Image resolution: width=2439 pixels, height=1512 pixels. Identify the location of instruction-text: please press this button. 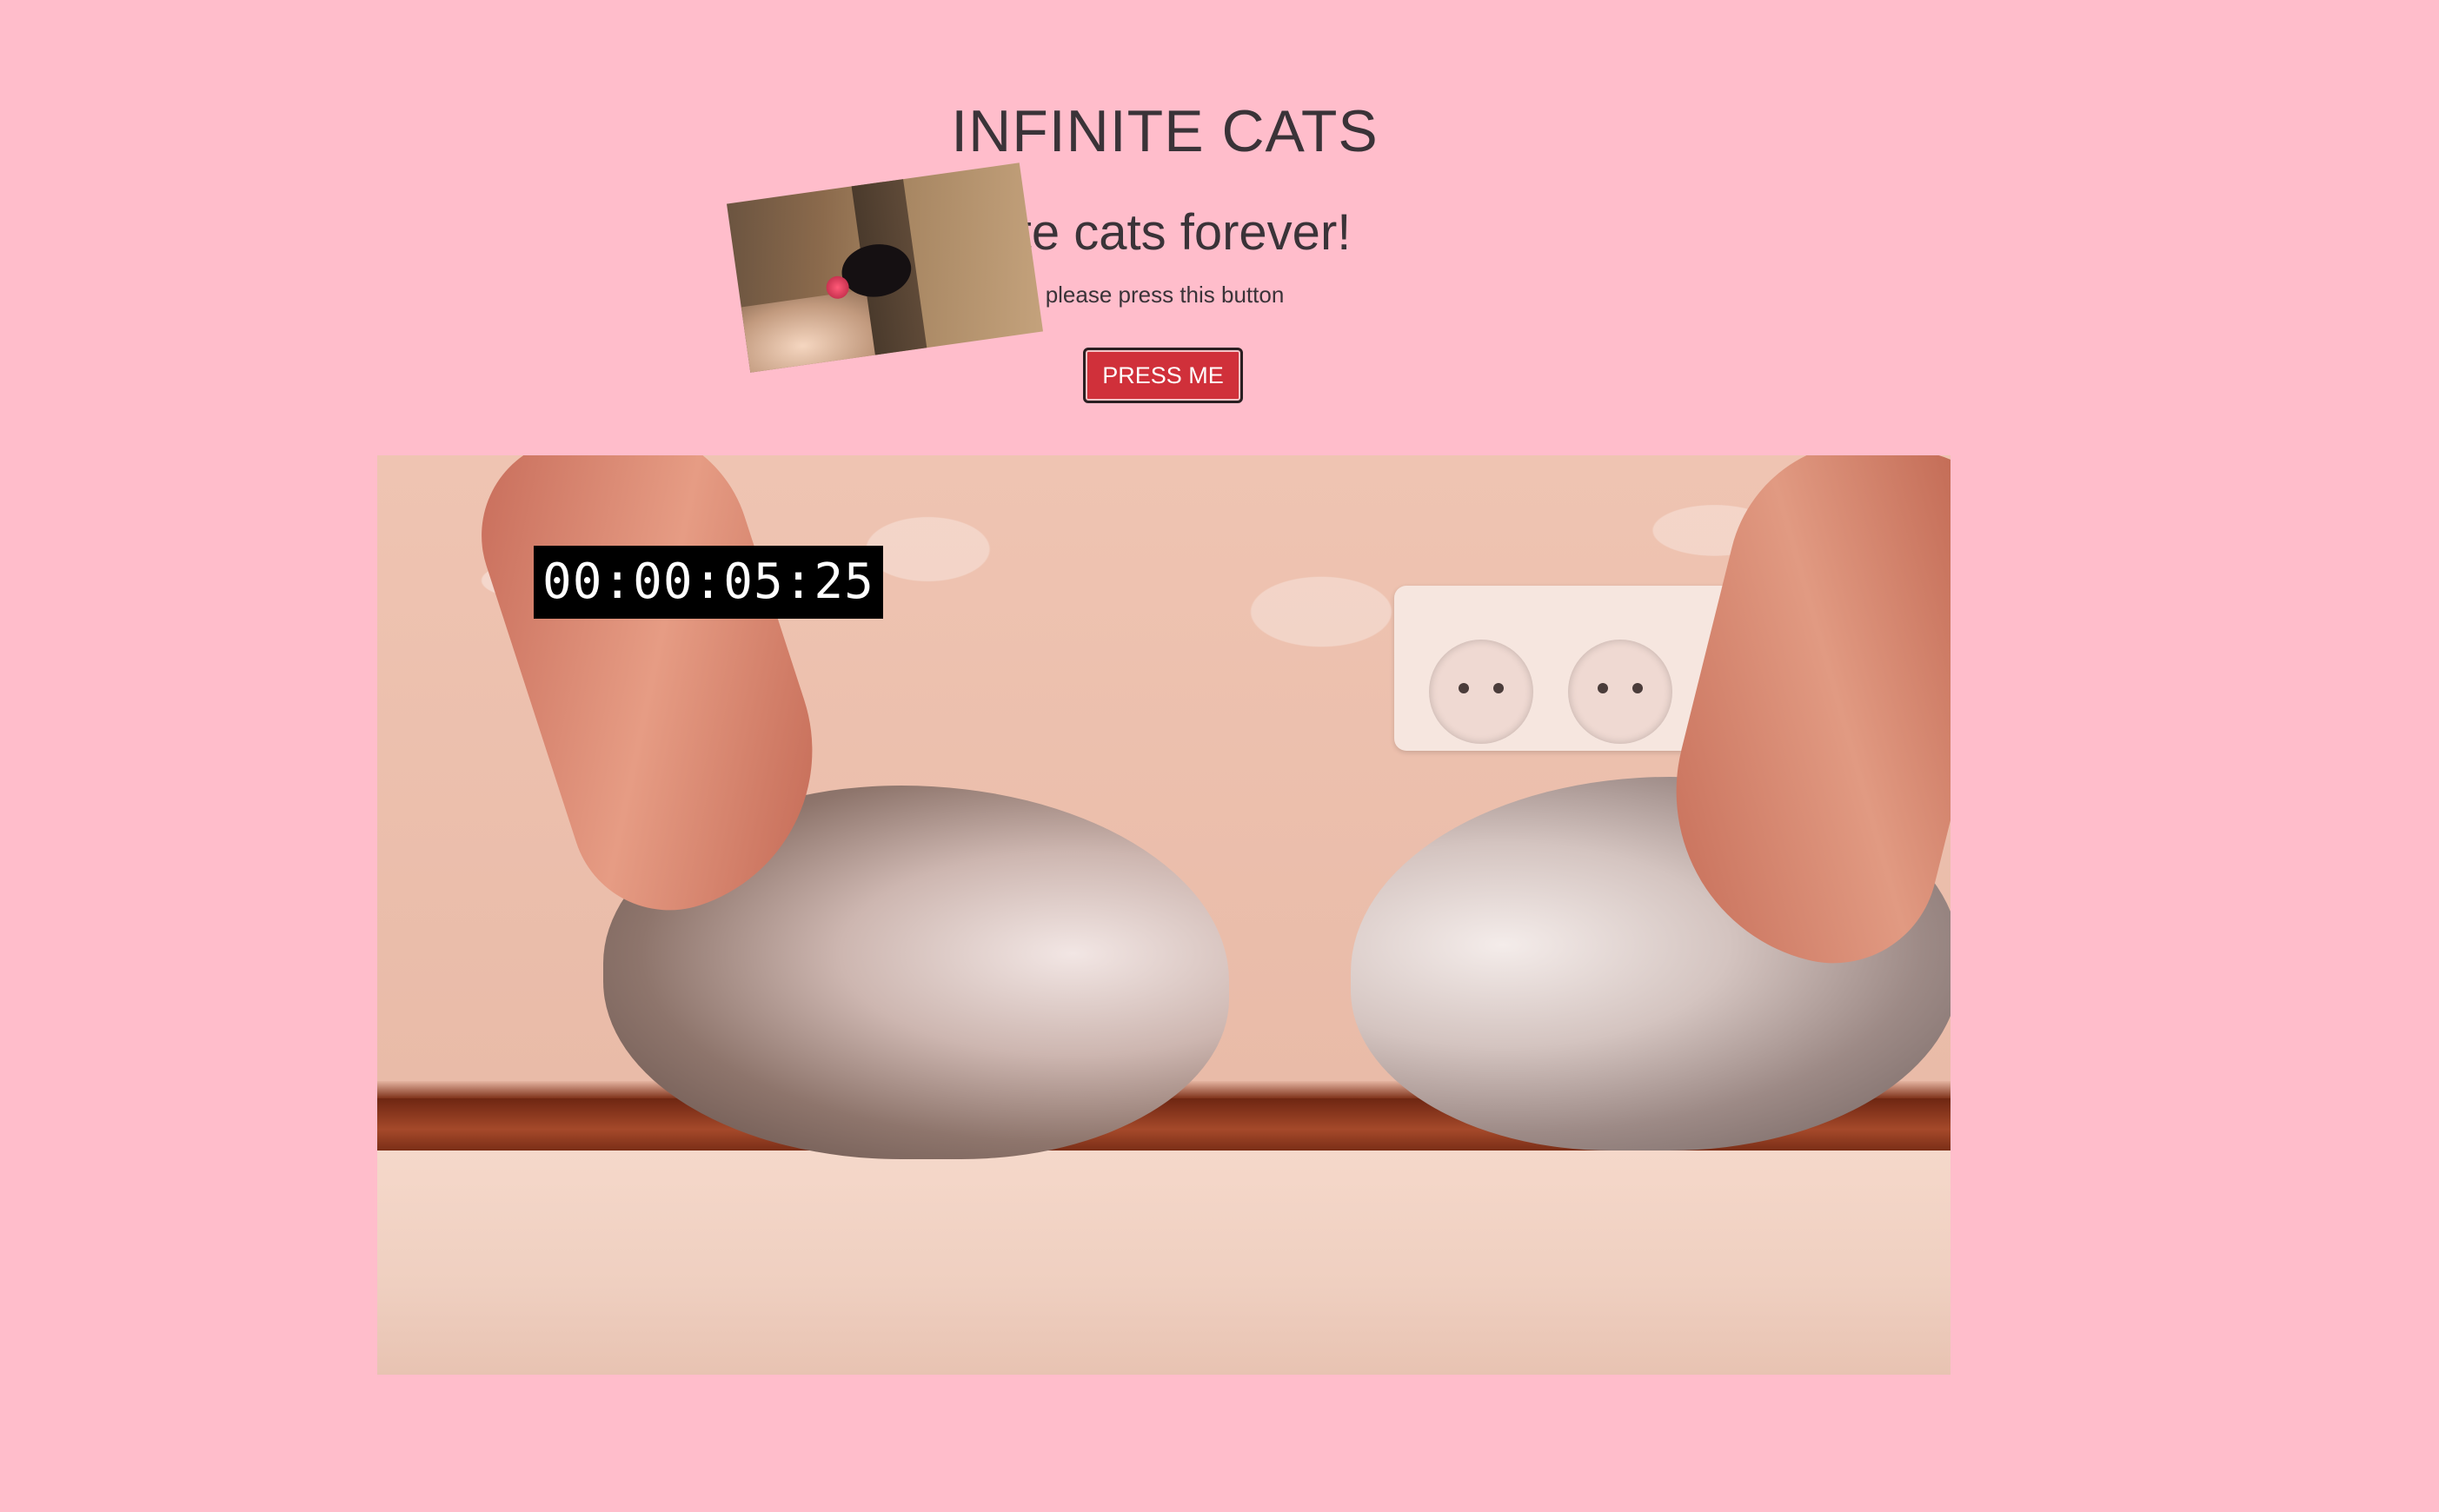
(1165, 295).